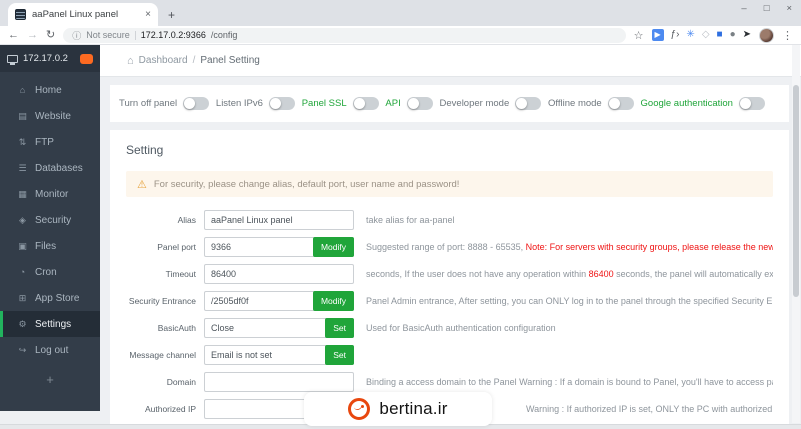  What do you see at coordinates (575, 103) in the screenshot?
I see `toggle-label: Offline mode` at bounding box center [575, 103].